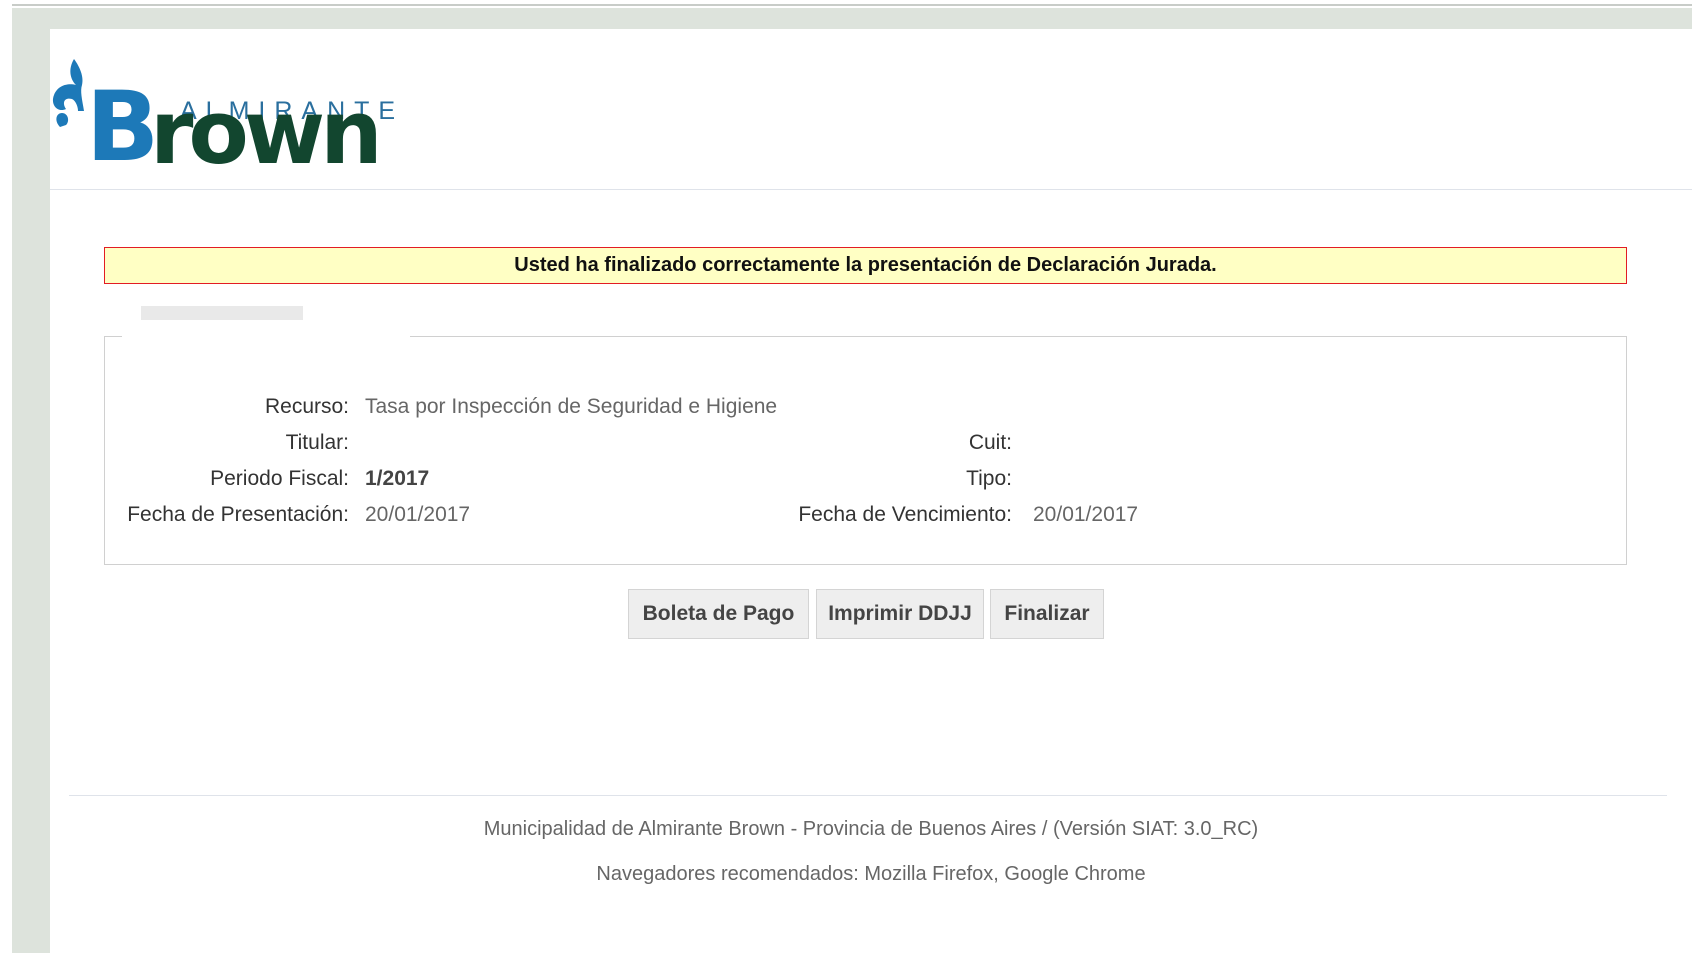 The height and width of the screenshot is (953, 1692). I want to click on fecha-vencimiento-label: Fecha de Vencimiento:, so click(905, 514).